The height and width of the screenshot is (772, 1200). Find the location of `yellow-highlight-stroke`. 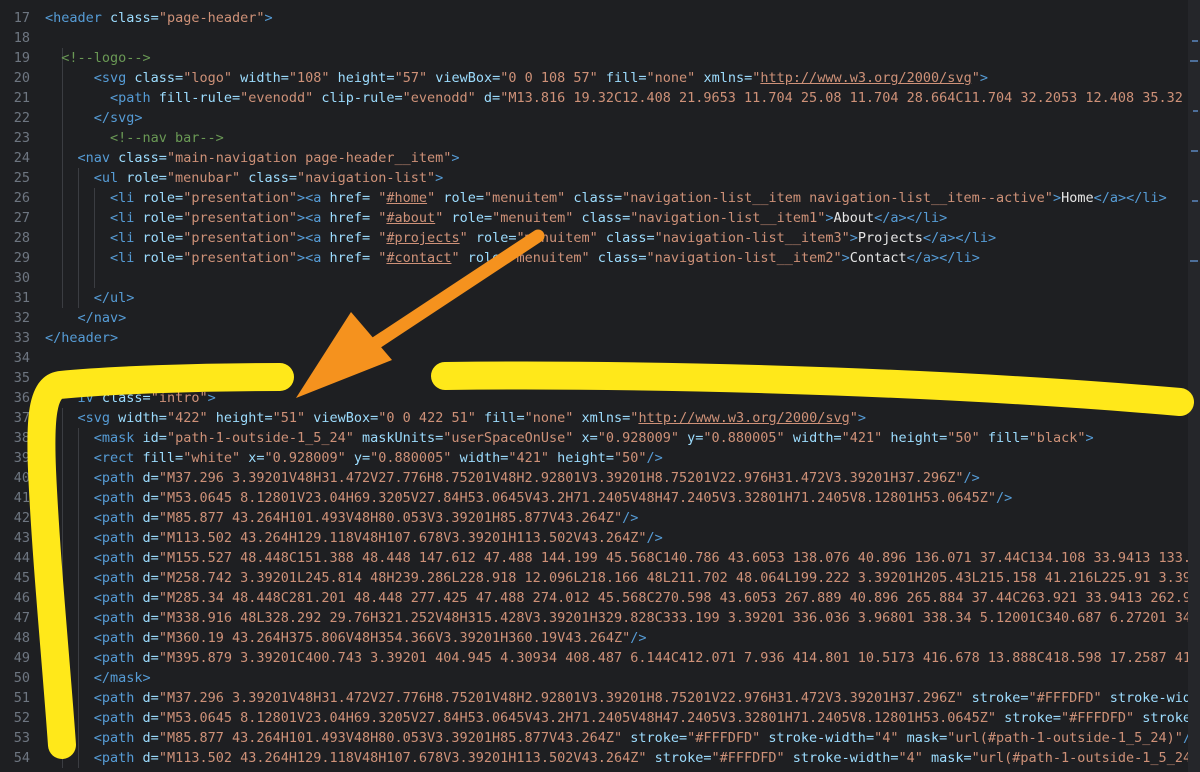

yellow-highlight-stroke is located at coordinates (160, 561).